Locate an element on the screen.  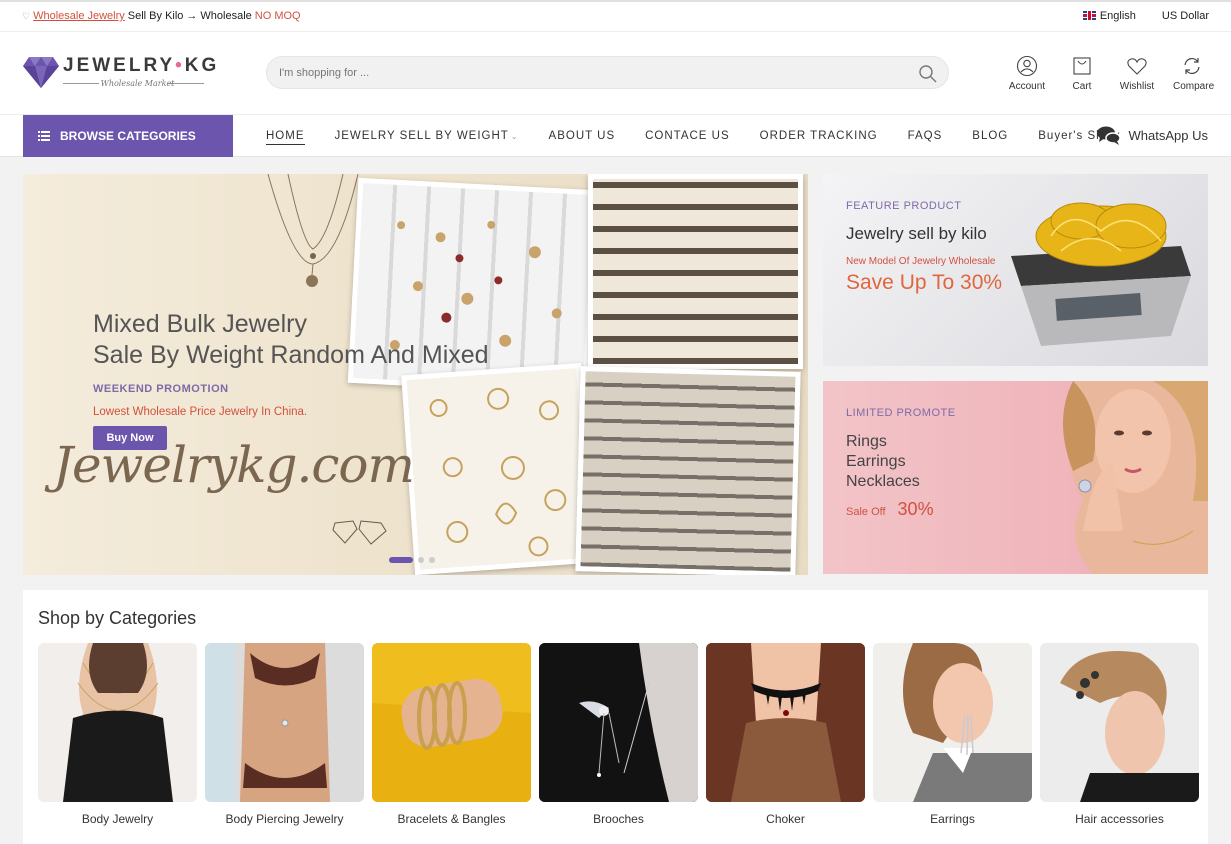
categories-title: Shop by Categories is located at coordinates (117, 618).